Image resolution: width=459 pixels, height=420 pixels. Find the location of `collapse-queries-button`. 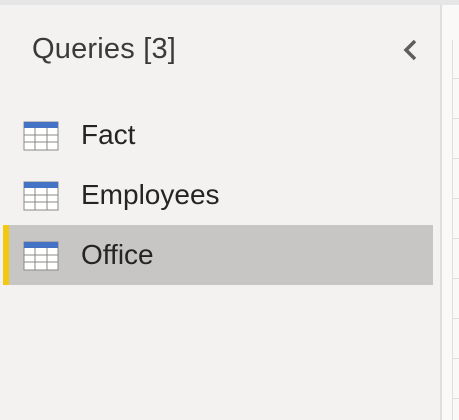

collapse-queries-button is located at coordinates (411, 50).